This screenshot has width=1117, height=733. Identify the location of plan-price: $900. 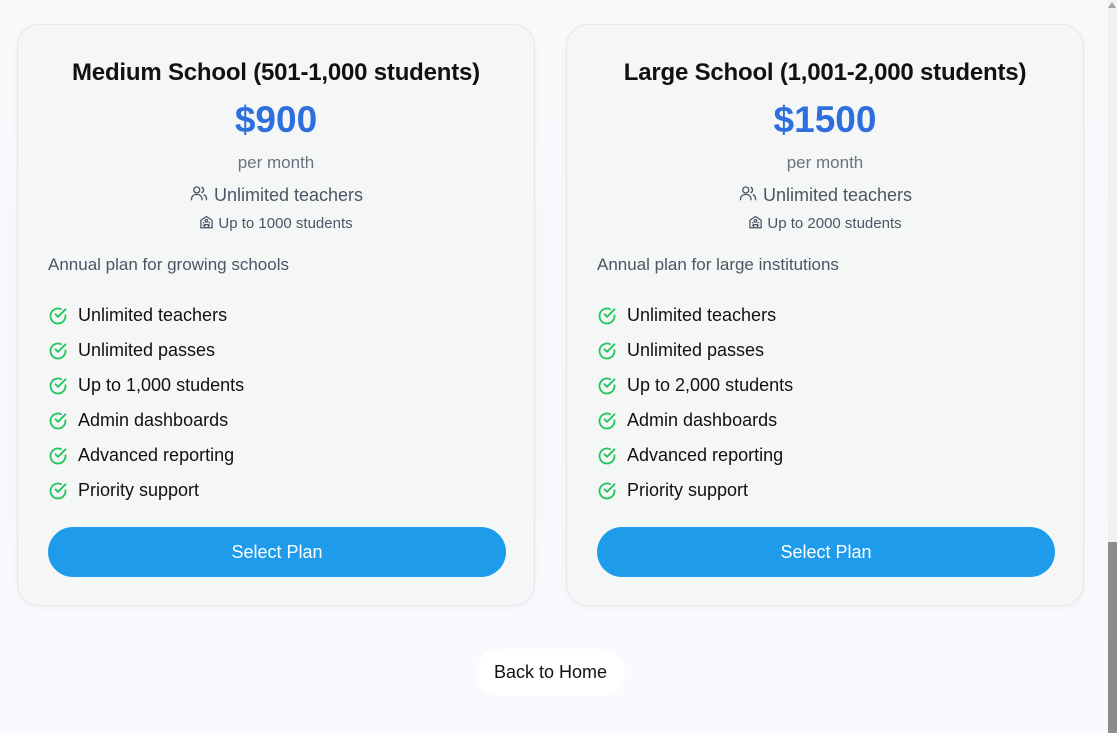
(276, 119).